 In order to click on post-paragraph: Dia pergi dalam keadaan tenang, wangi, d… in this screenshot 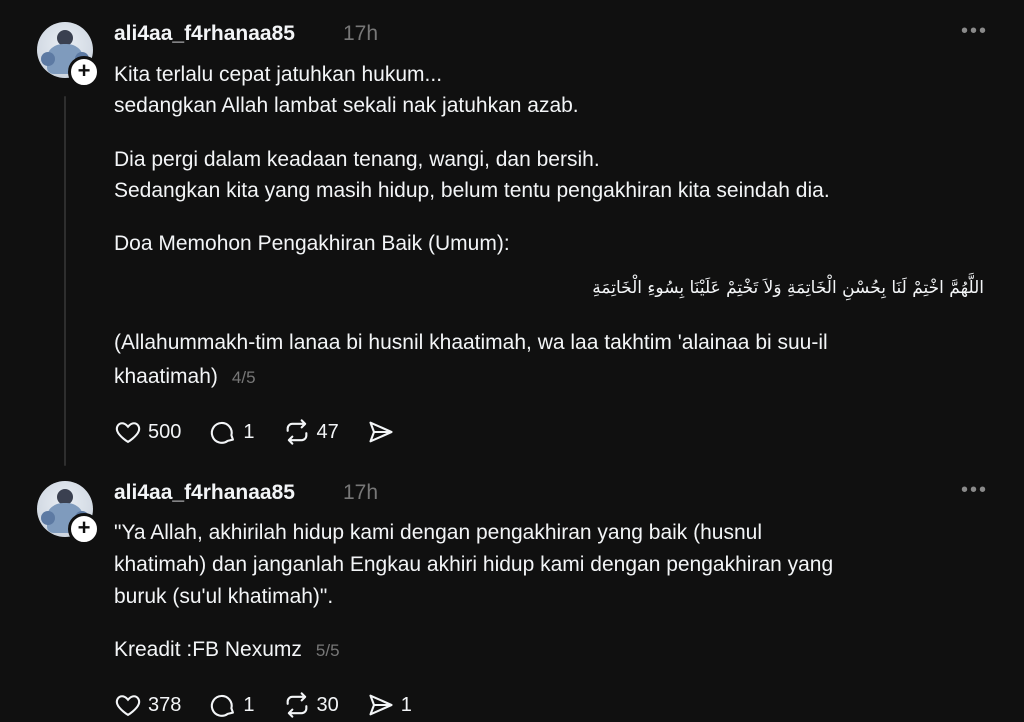, I will do `click(357, 159)`.